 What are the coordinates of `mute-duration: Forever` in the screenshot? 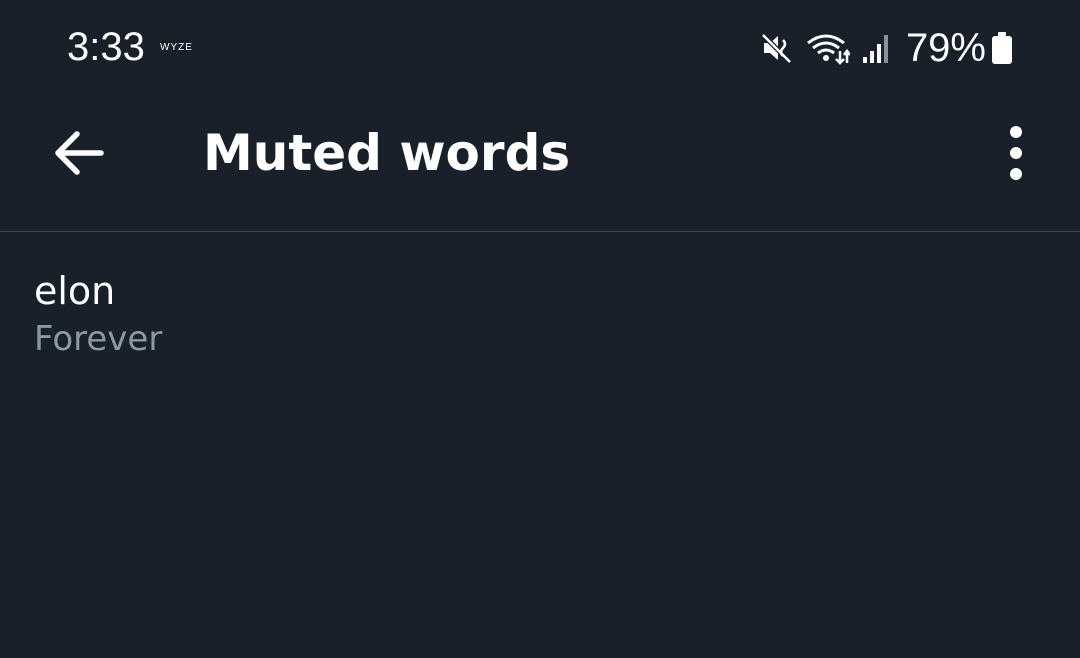 It's located at (98, 339).